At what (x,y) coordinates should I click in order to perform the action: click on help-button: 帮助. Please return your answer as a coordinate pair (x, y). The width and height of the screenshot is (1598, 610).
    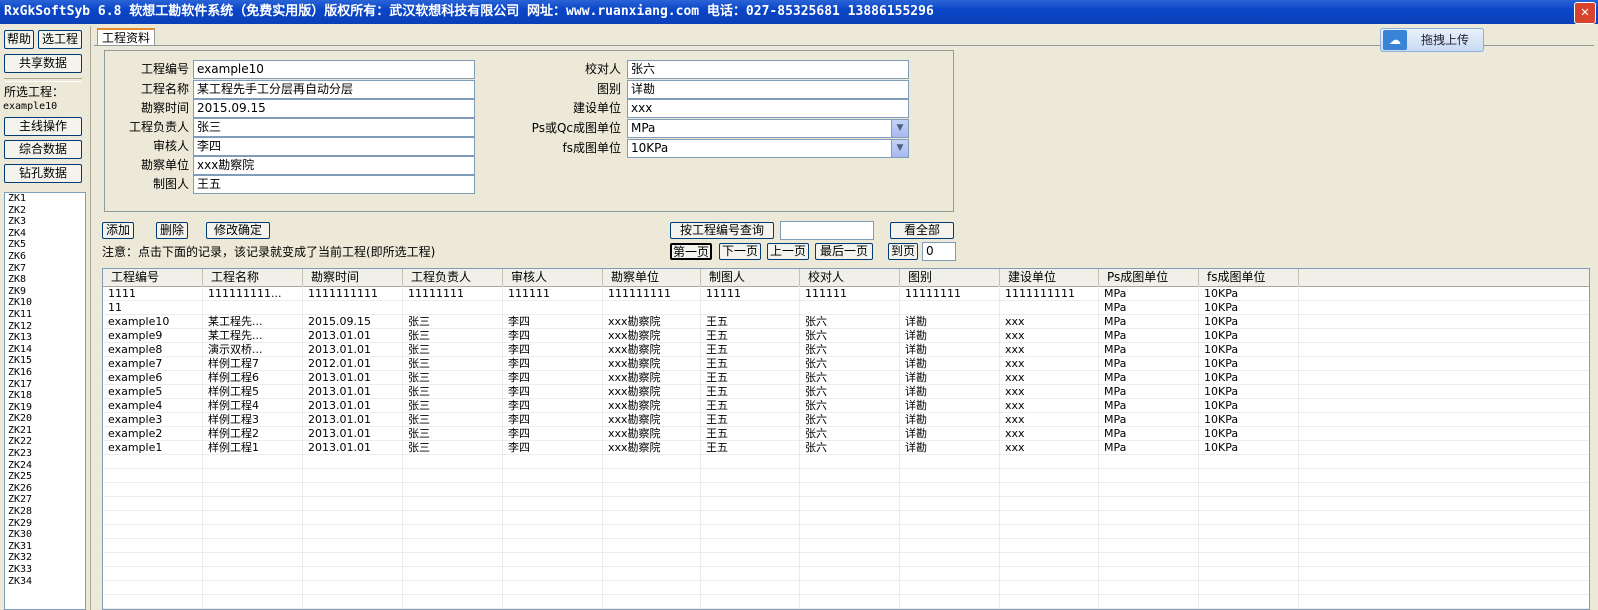
    Looking at the image, I should click on (19, 39).